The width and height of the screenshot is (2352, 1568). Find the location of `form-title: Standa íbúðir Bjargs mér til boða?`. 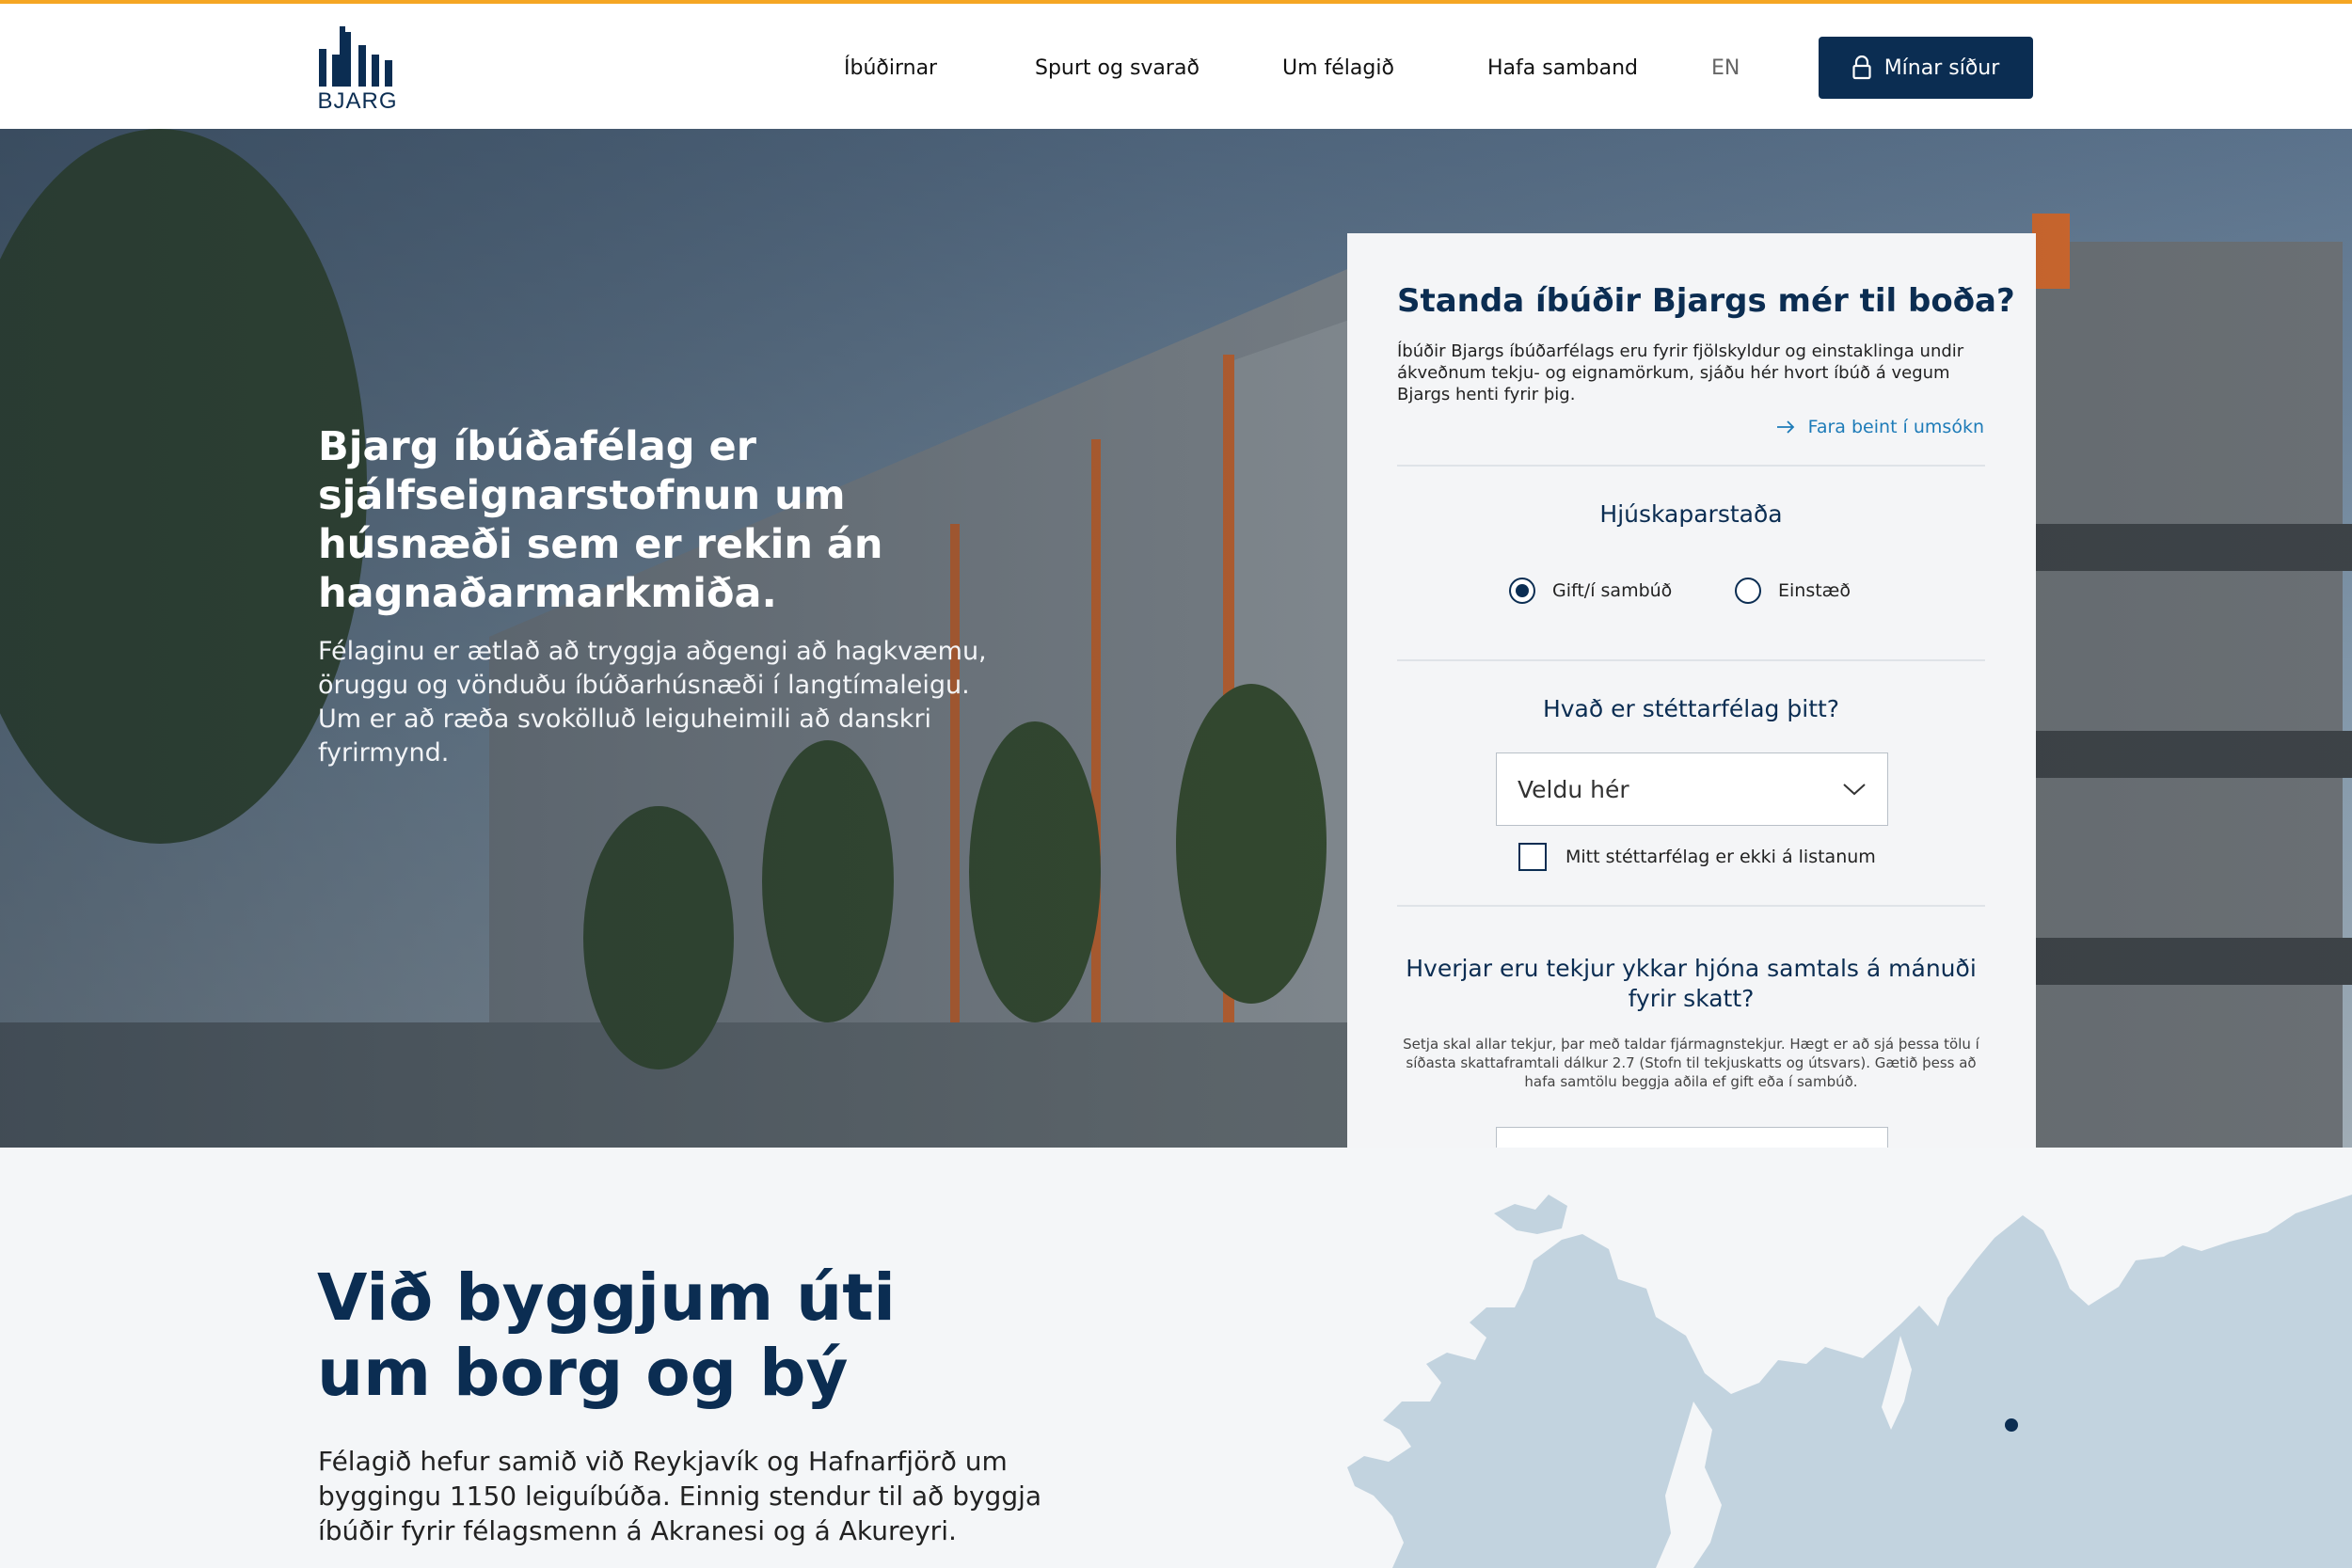

form-title: Standa íbúðir Bjargs mér til boða? is located at coordinates (1706, 301).